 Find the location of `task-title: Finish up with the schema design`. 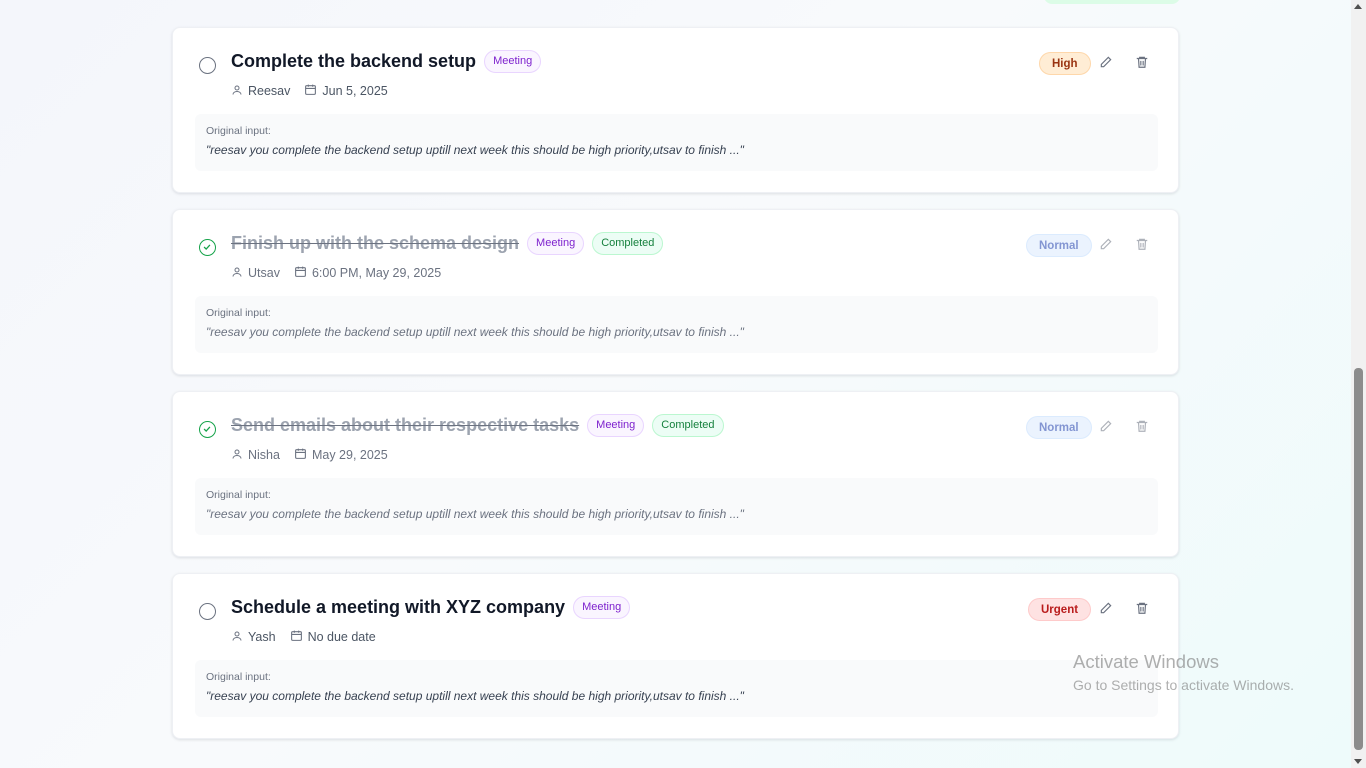

task-title: Finish up with the schema design is located at coordinates (375, 243).